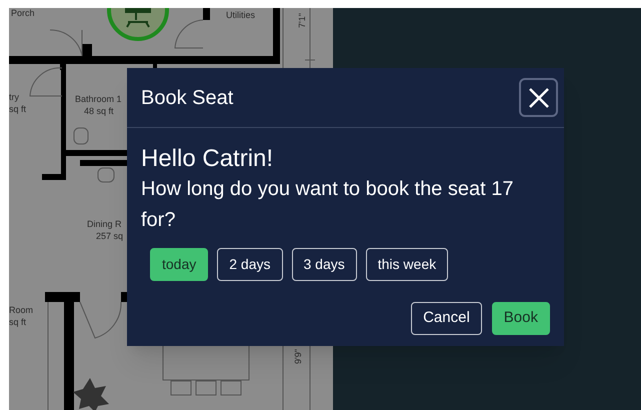  What do you see at coordinates (298, 356) in the screenshot?
I see `room-label: 9'9"` at bounding box center [298, 356].